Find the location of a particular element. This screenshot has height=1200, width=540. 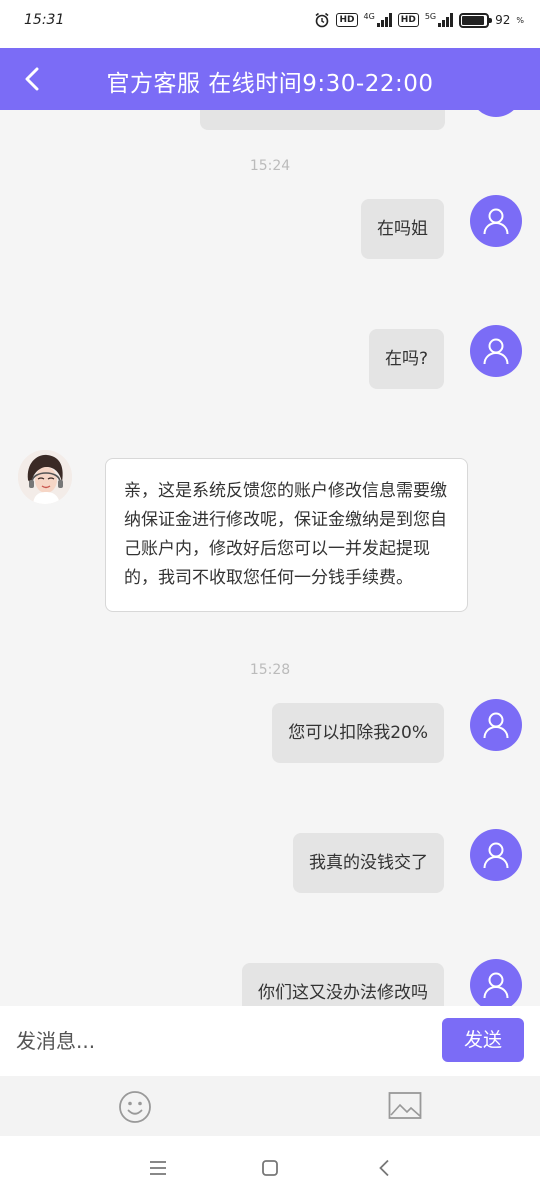

customer-service-agent-icon is located at coordinates (45, 477).